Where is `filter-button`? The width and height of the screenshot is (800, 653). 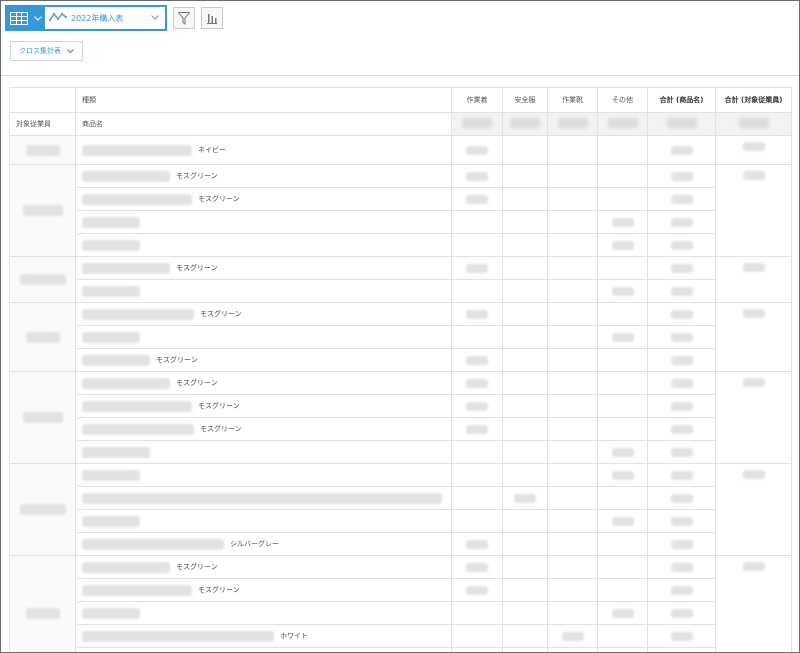
filter-button is located at coordinates (184, 18).